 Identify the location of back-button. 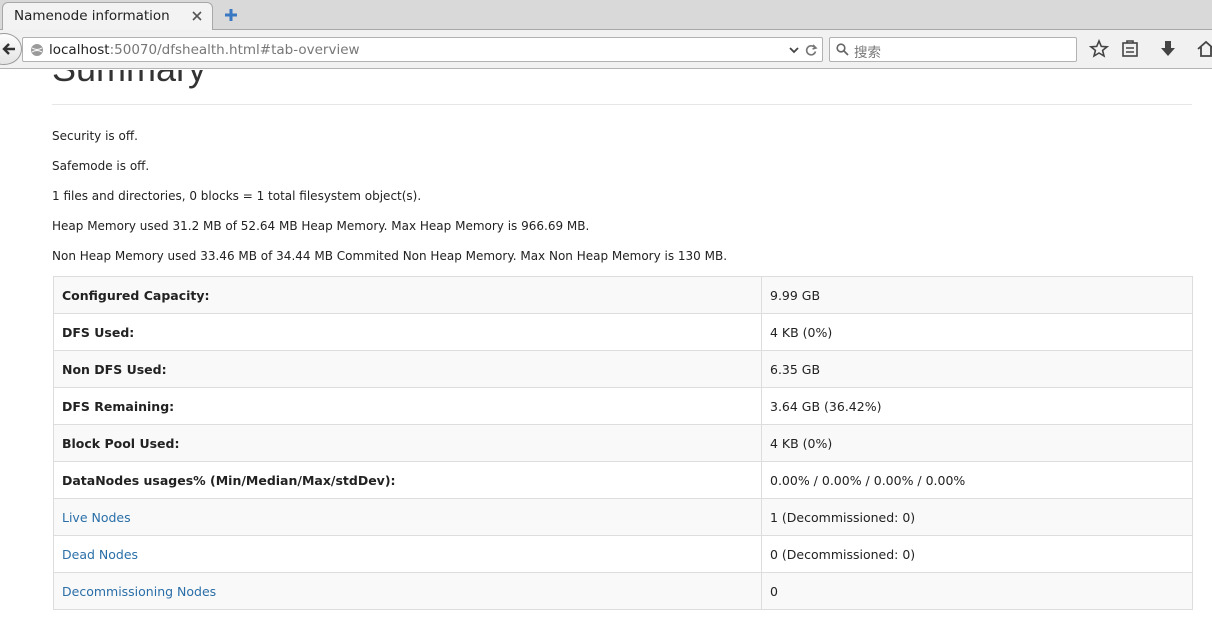
(11, 49).